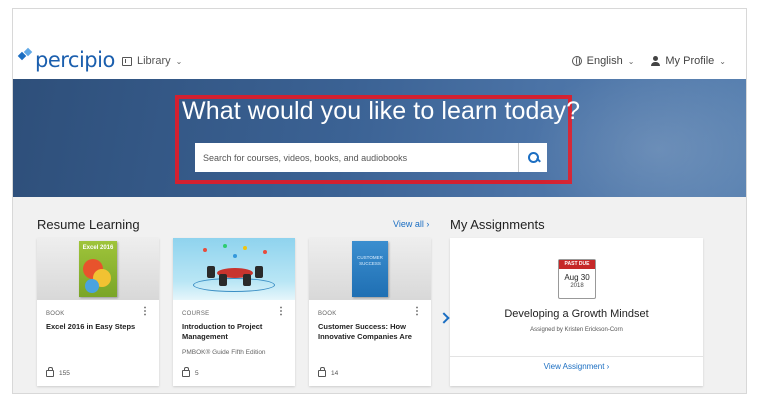 This screenshot has height=397, width=758. I want to click on profile-menu: My Profile ⌄, so click(688, 61).